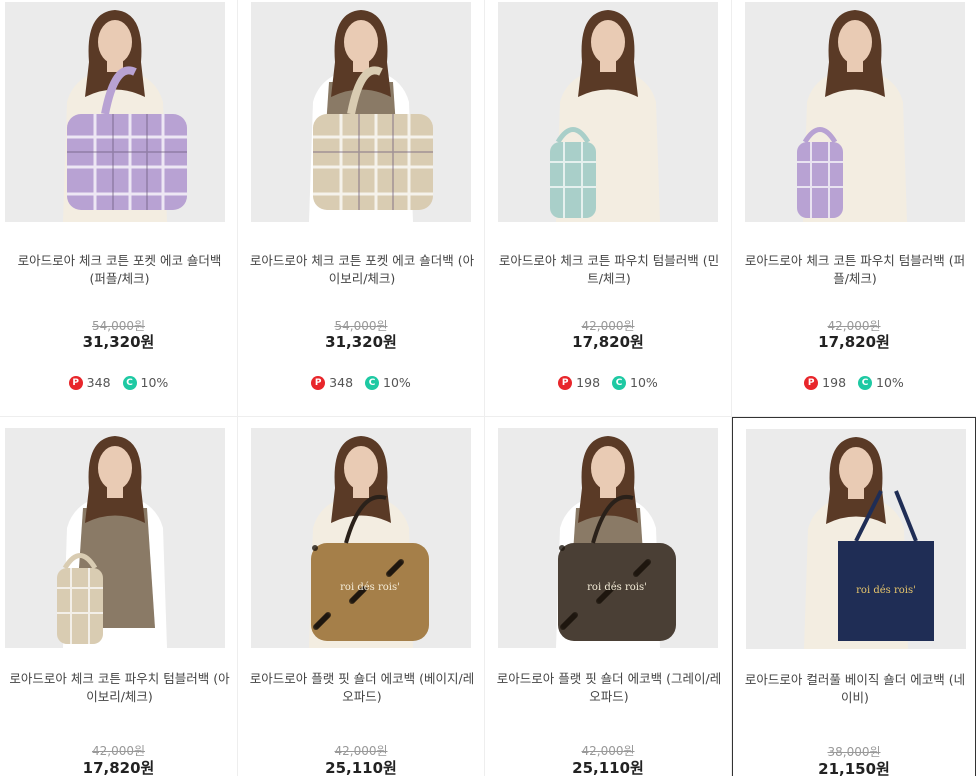 This screenshot has width=976, height=776. Describe the element at coordinates (855, 689) in the screenshot. I see `product-name: 로아드로아 컬러풀 베이직 숄더 에코백 (네이비)` at that location.